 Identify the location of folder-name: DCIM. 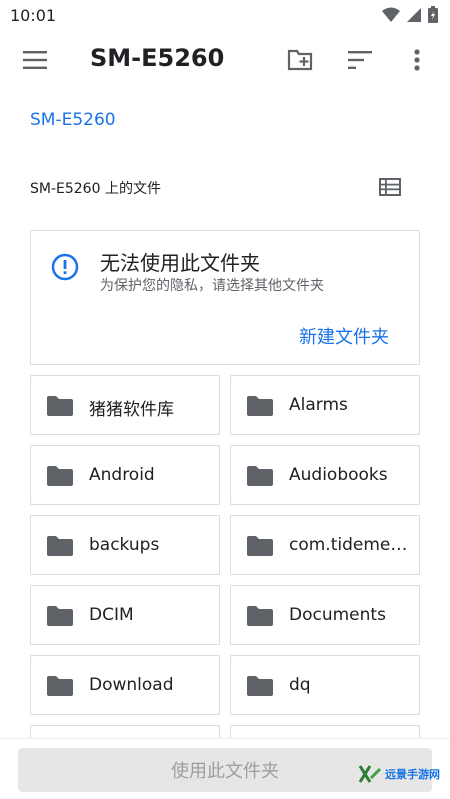
(111, 615).